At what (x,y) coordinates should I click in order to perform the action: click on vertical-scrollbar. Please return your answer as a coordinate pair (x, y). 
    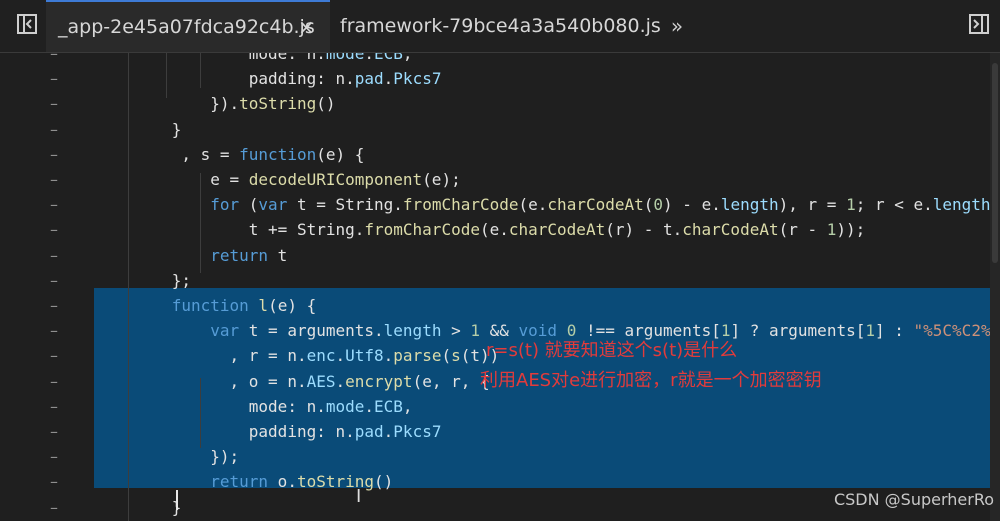
    Looking at the image, I should click on (995, 287).